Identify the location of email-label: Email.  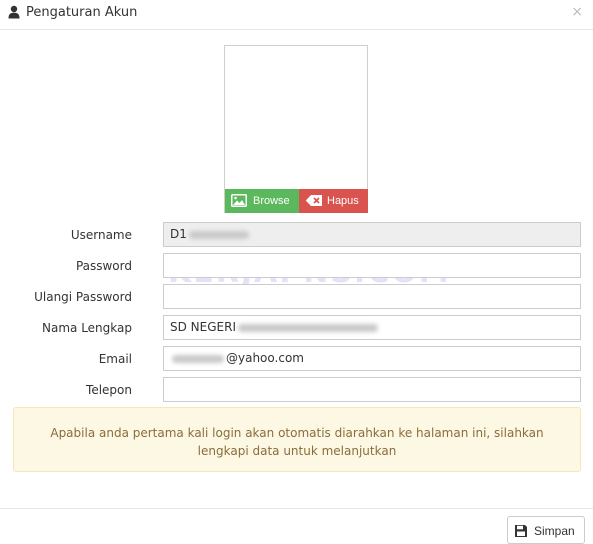
(115, 359).